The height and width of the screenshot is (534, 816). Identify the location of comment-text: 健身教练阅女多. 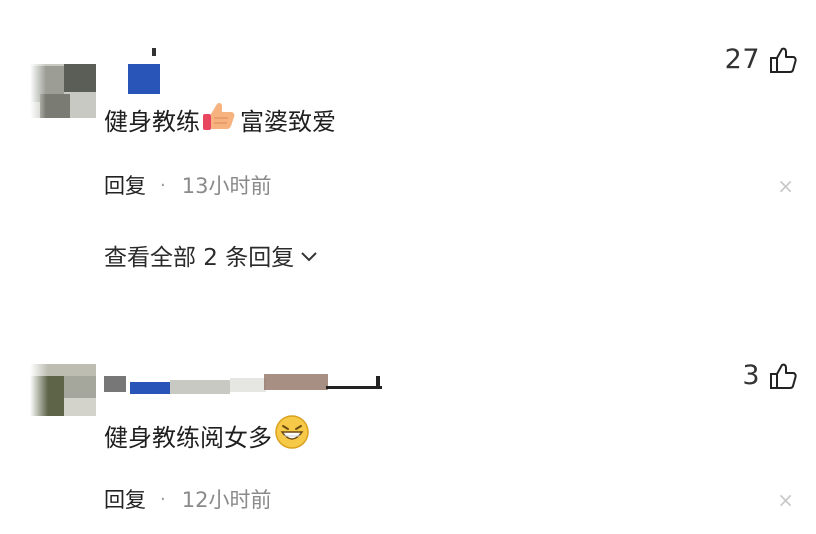
(209, 435).